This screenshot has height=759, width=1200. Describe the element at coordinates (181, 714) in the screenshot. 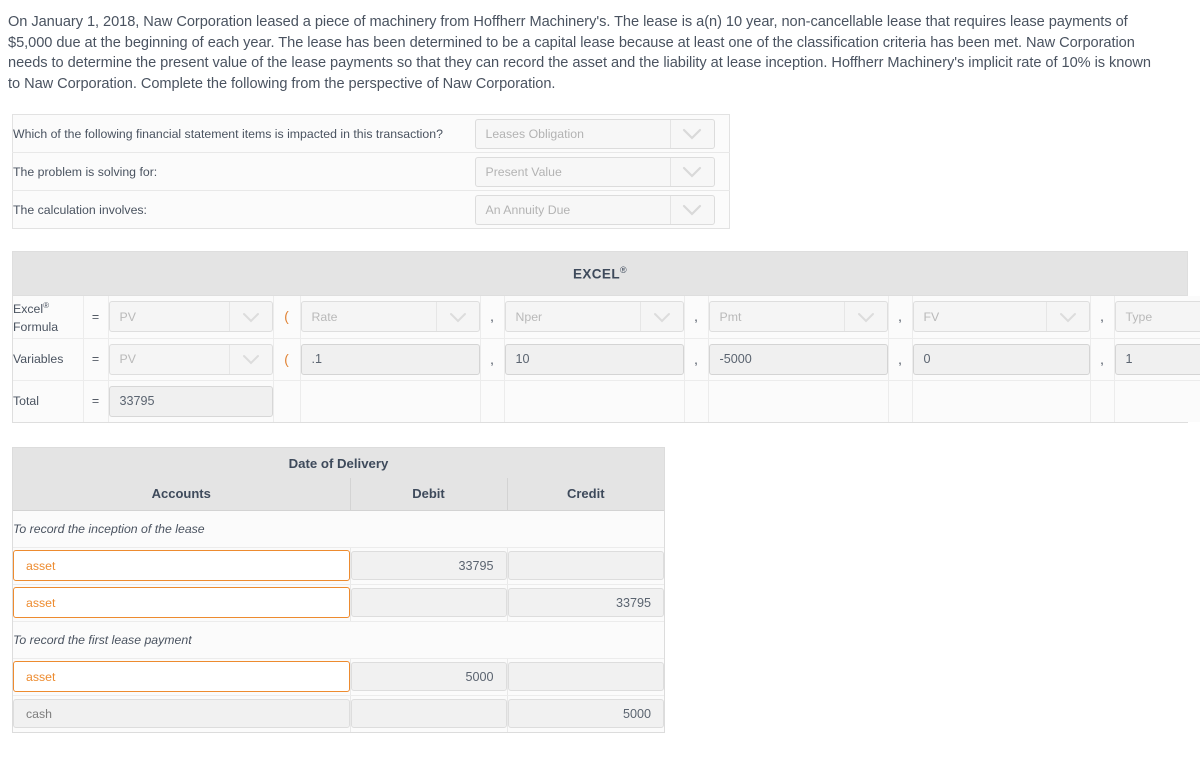

I see `account-input: cash` at that location.